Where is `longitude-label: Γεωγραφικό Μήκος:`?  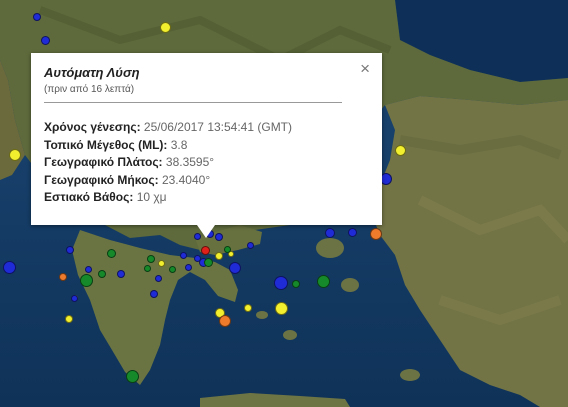 longitude-label: Γεωγραφικό Μήκος: is located at coordinates (101, 179).